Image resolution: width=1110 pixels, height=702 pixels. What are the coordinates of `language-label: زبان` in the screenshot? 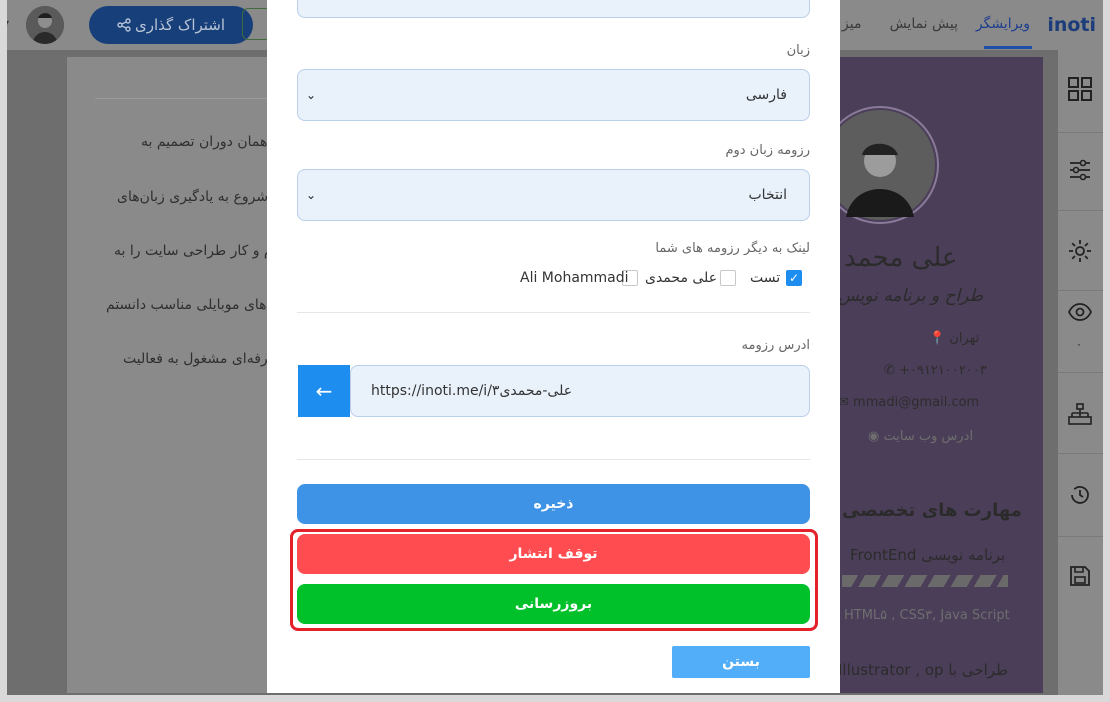 It's located at (798, 50).